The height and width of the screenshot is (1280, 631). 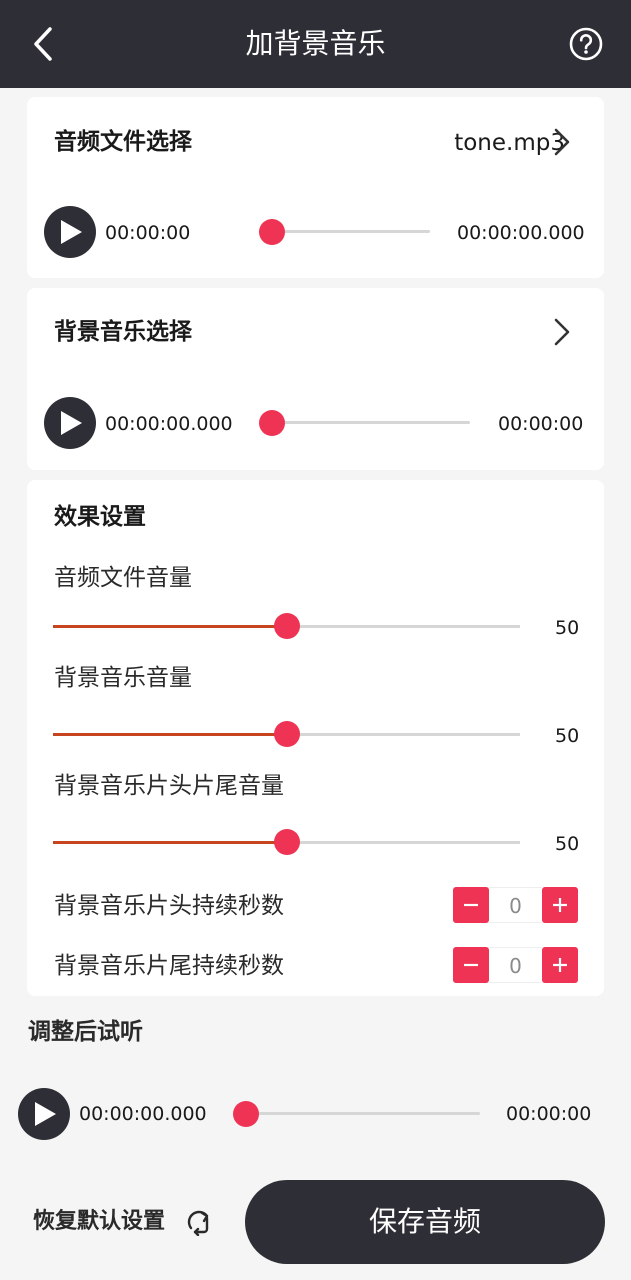 What do you see at coordinates (199, 1222) in the screenshot?
I see `reset-icon` at bounding box center [199, 1222].